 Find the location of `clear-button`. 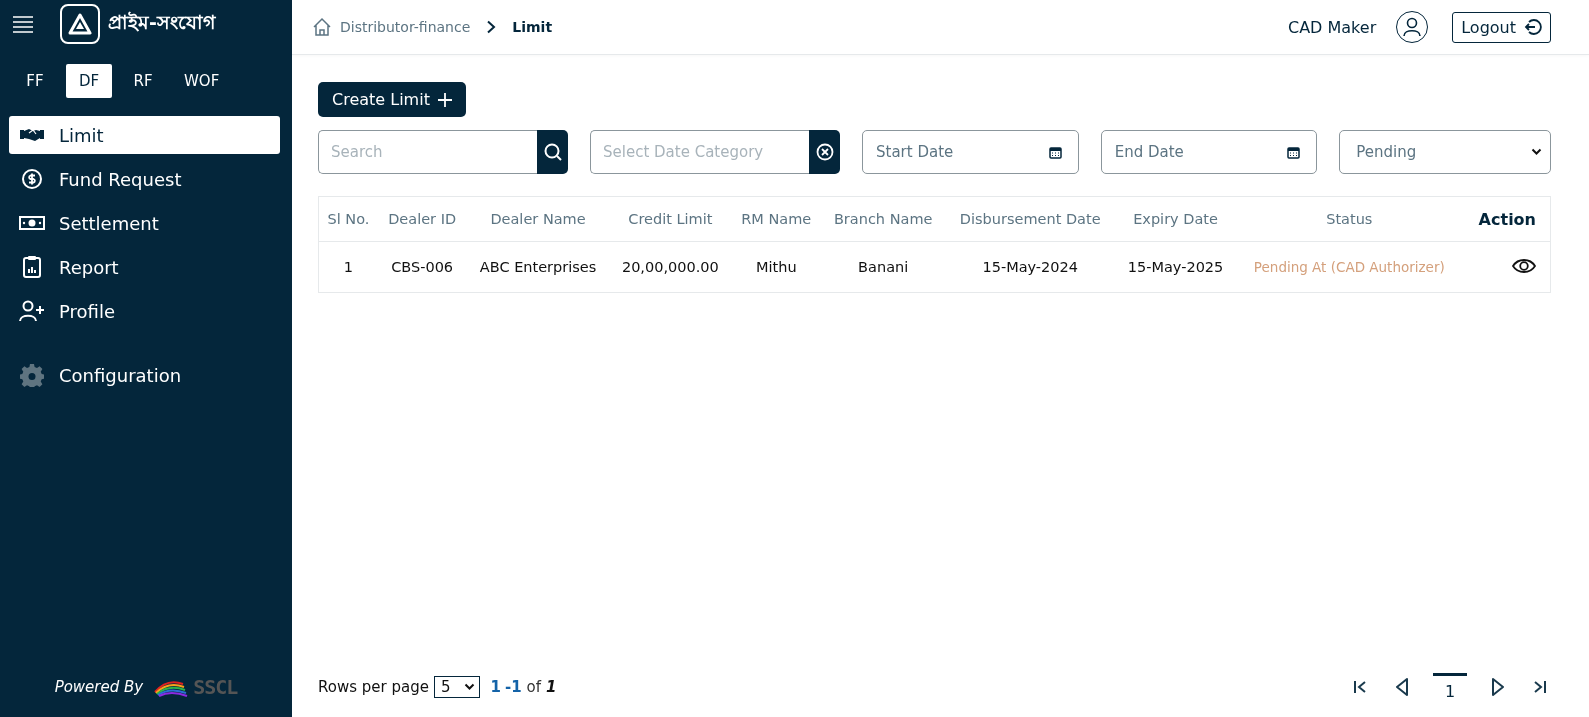

clear-button is located at coordinates (824, 152).